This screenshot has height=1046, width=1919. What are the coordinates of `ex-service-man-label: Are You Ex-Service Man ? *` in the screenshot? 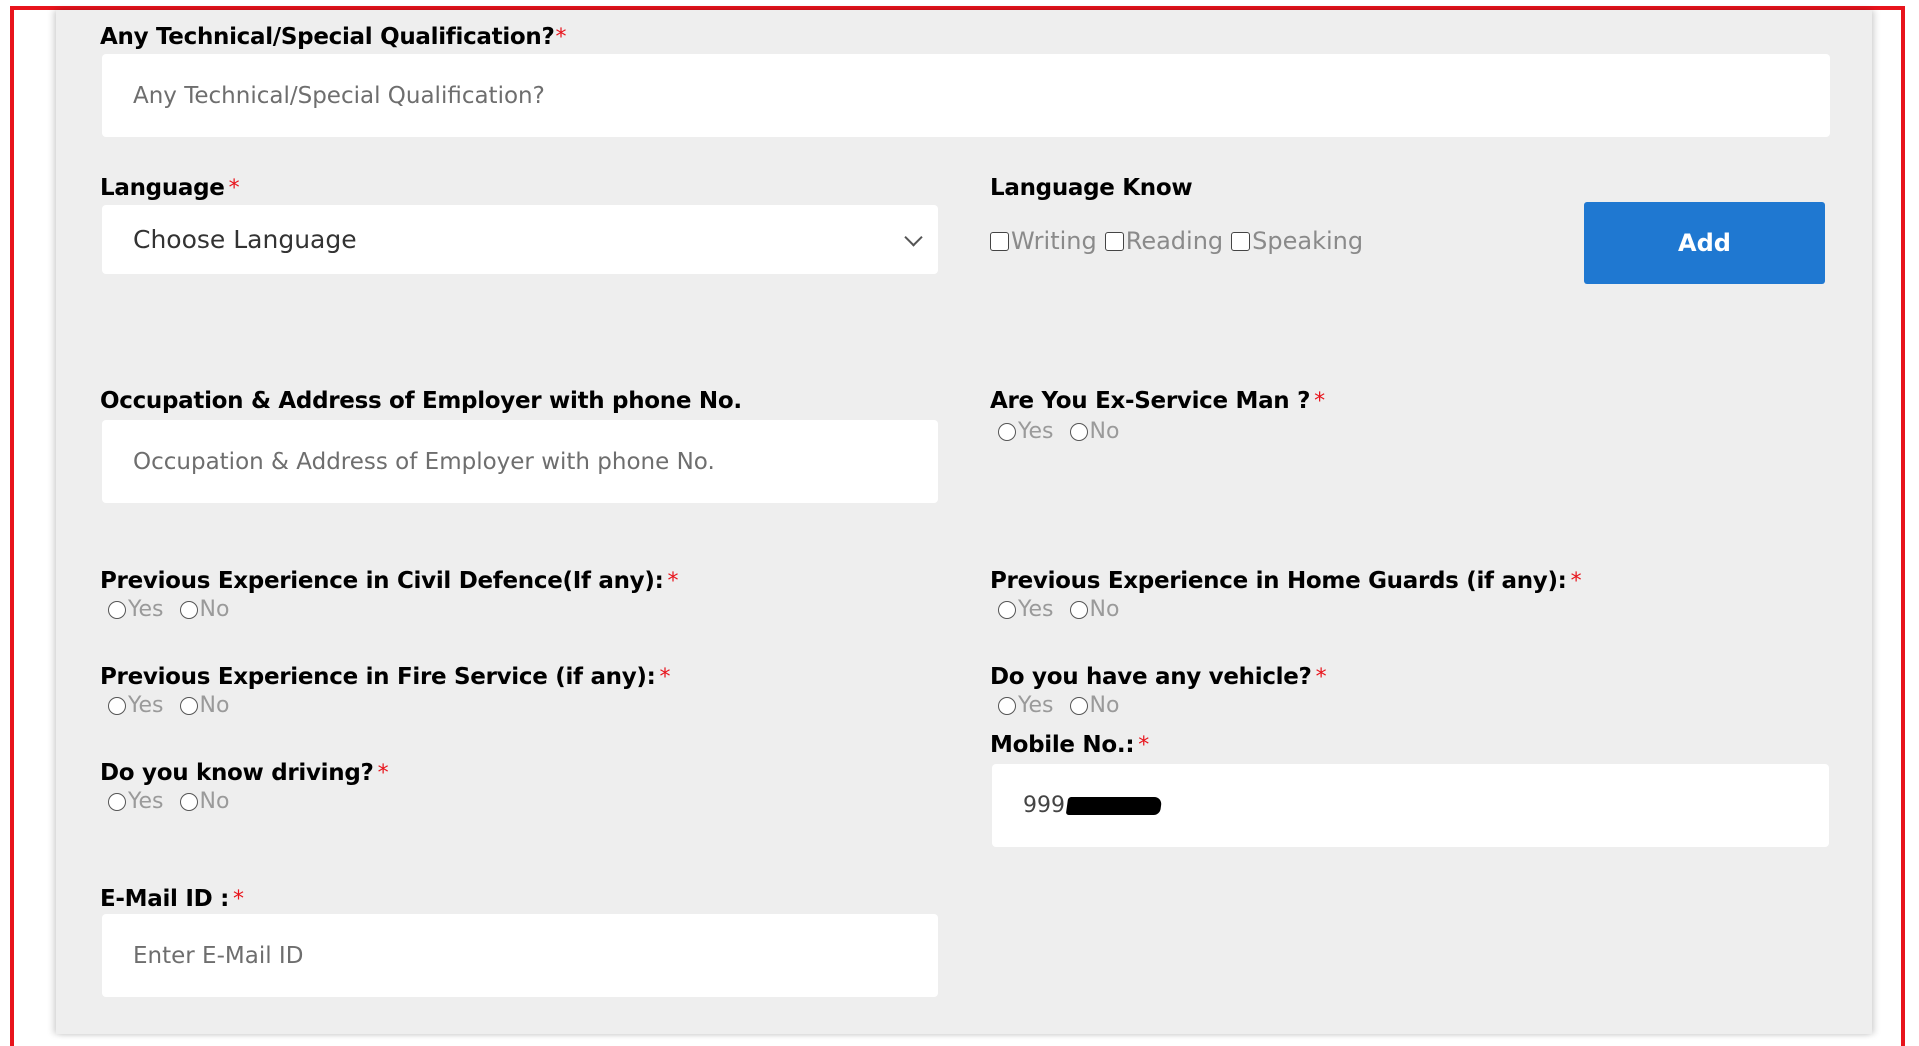 It's located at (1157, 401).